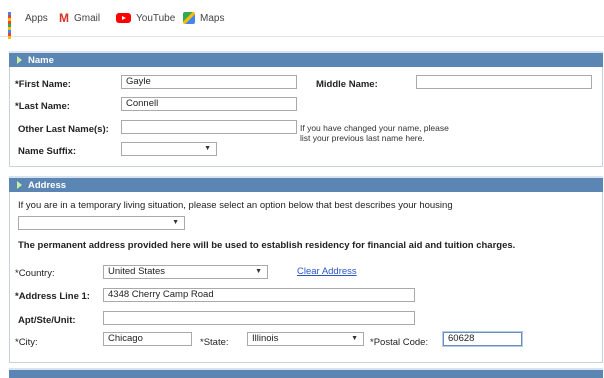 This screenshot has height=378, width=604. I want to click on last-name-field: Connell, so click(209, 104).